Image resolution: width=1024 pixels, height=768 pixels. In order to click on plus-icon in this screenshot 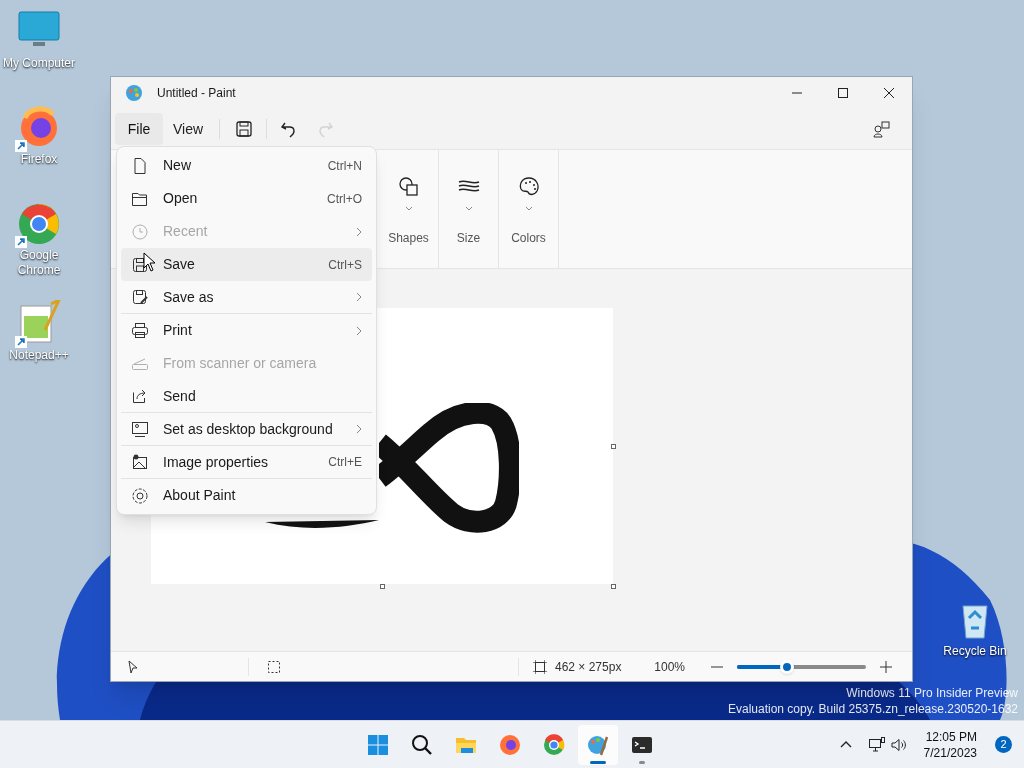, I will do `click(886, 666)`.